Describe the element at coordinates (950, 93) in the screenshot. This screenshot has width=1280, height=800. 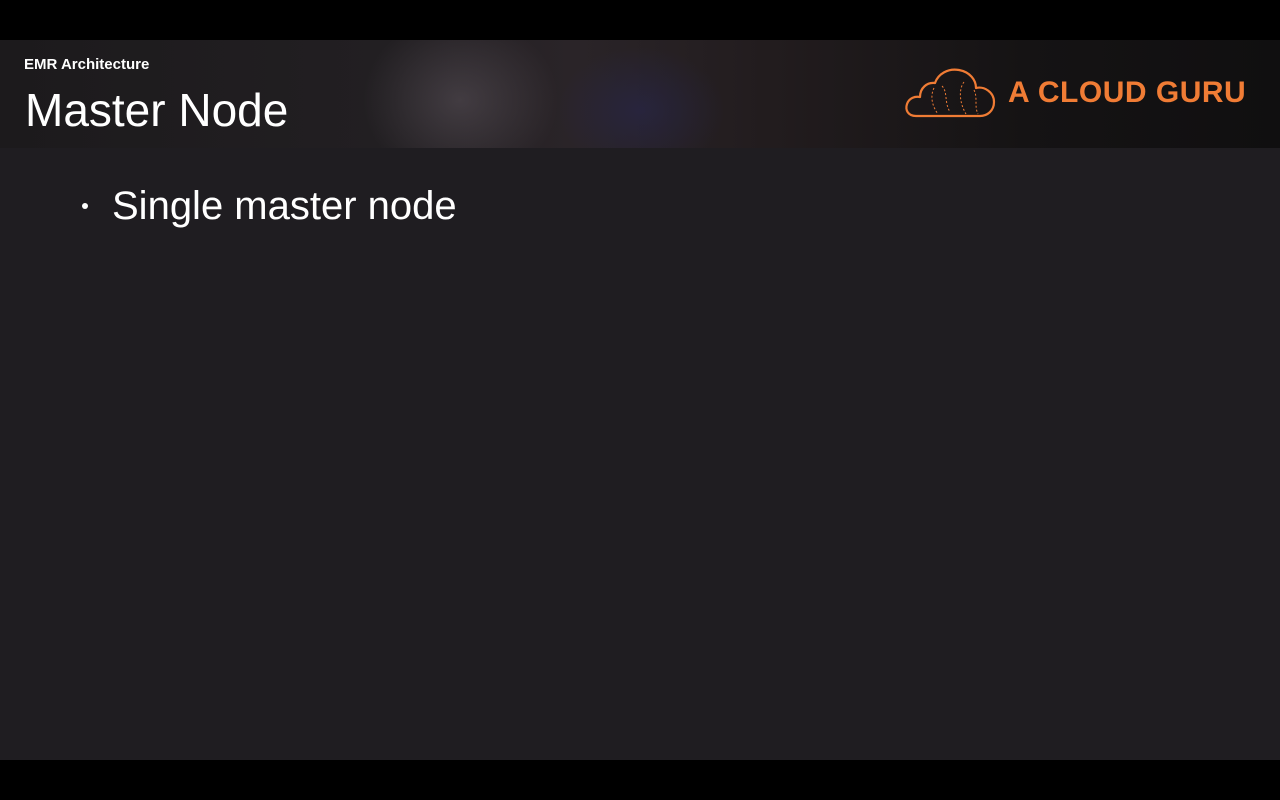
I see `cloud-icon` at that location.